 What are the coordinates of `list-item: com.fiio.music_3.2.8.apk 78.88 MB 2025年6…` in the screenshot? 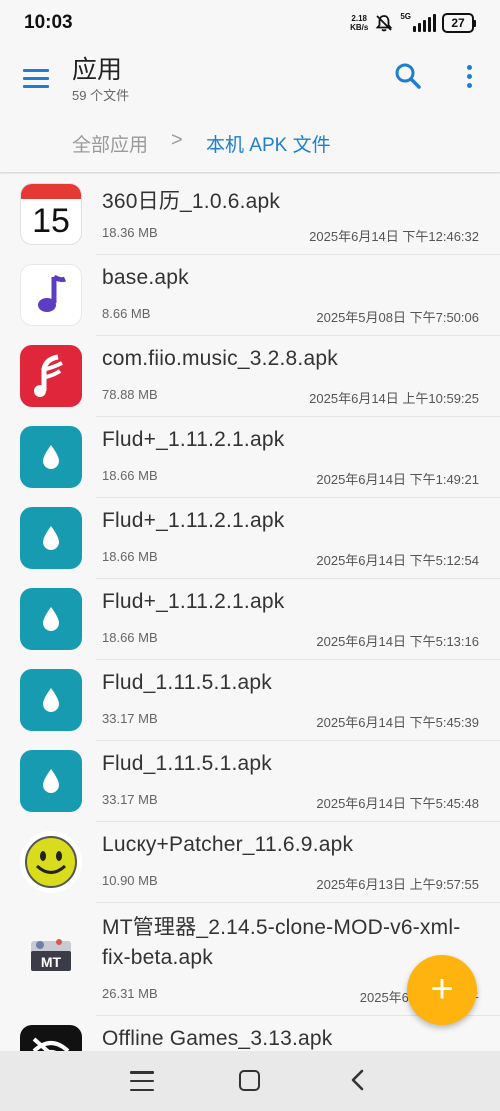 It's located at (250, 376).